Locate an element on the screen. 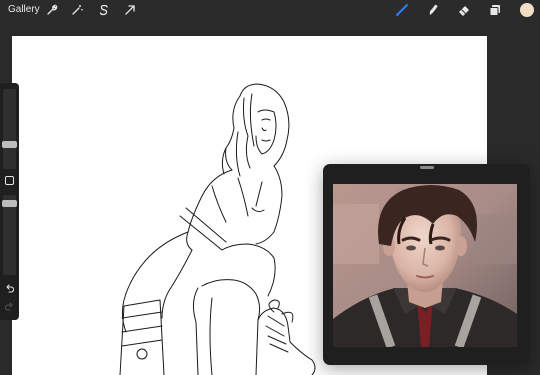  selection-s-icon is located at coordinates (104, 10).